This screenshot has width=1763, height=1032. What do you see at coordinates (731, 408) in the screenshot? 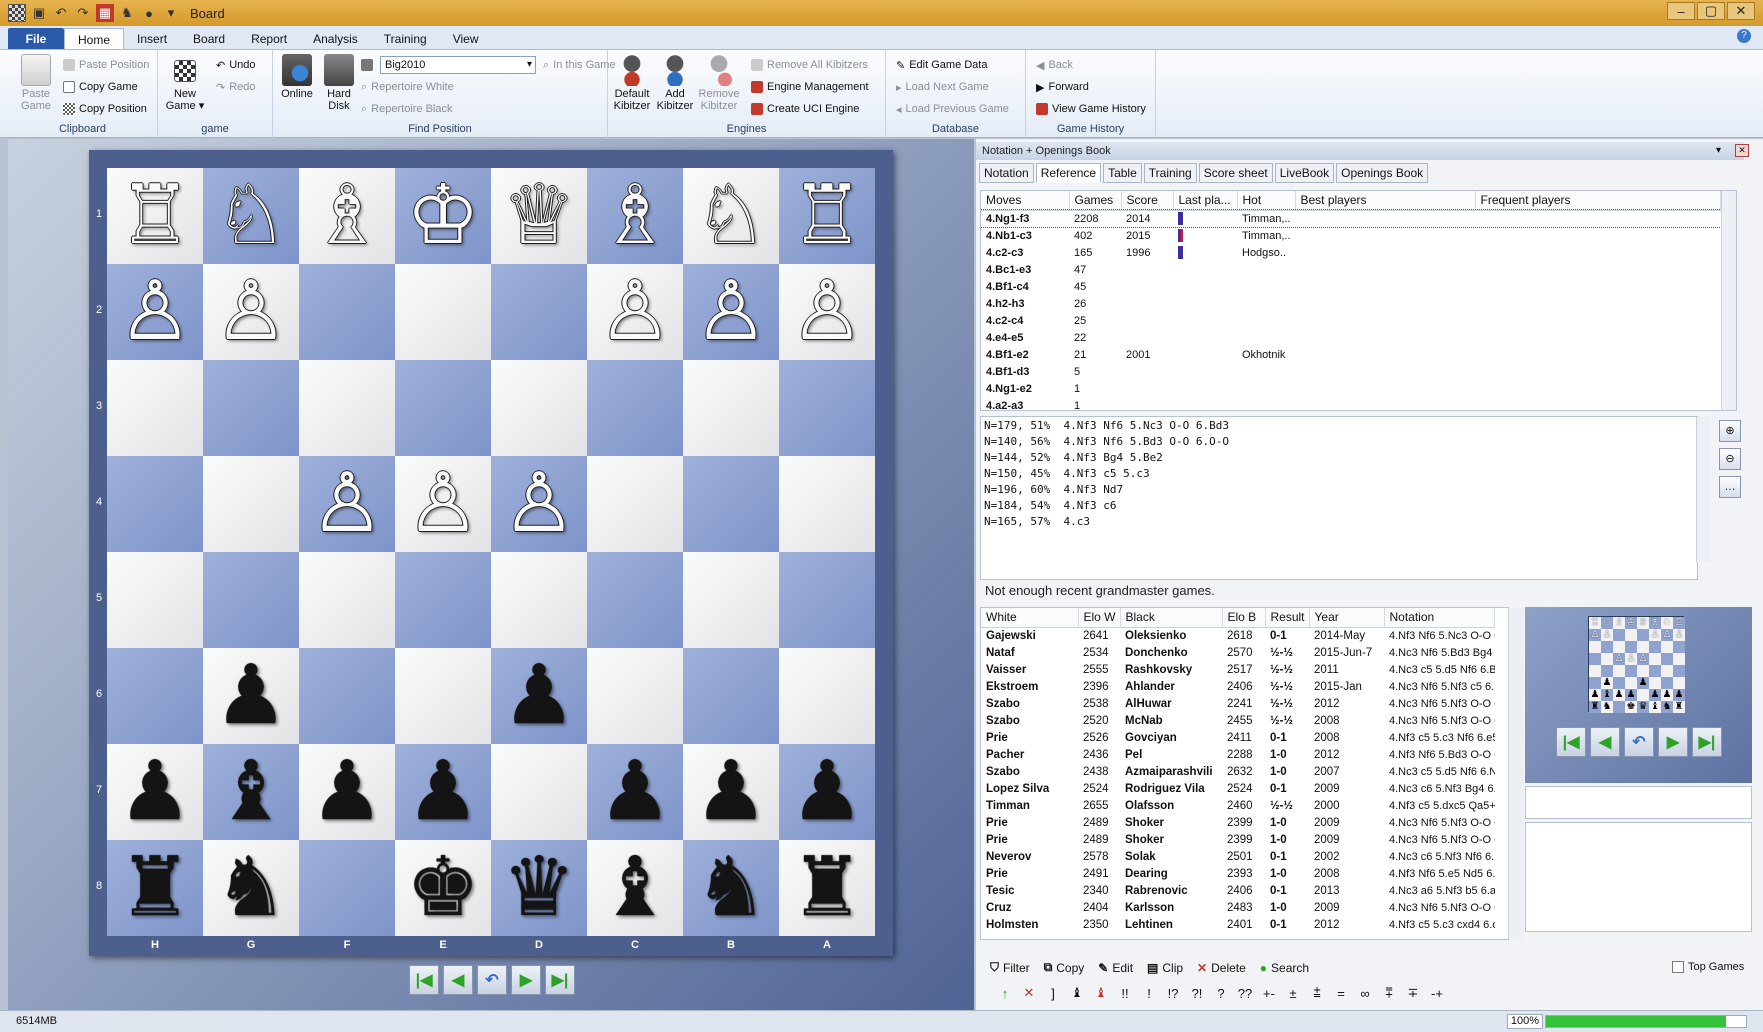
I see `square-b3` at bounding box center [731, 408].